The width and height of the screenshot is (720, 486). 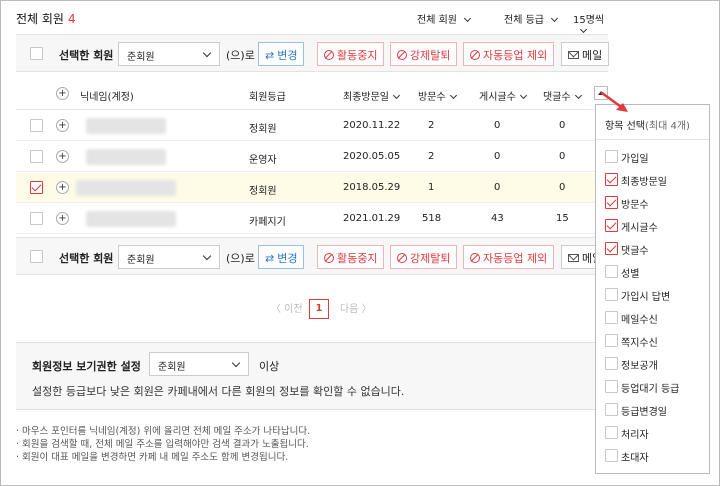 What do you see at coordinates (86, 366) in the screenshot?
I see `permission-title: 회원정보 보기권한 설정` at bounding box center [86, 366].